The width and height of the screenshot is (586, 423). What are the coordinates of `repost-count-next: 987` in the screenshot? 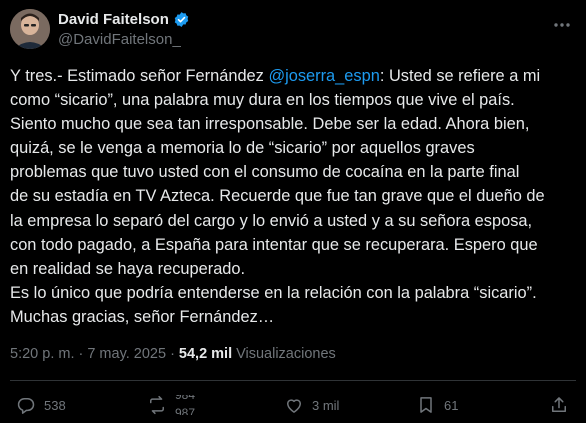 It's located at (185, 410).